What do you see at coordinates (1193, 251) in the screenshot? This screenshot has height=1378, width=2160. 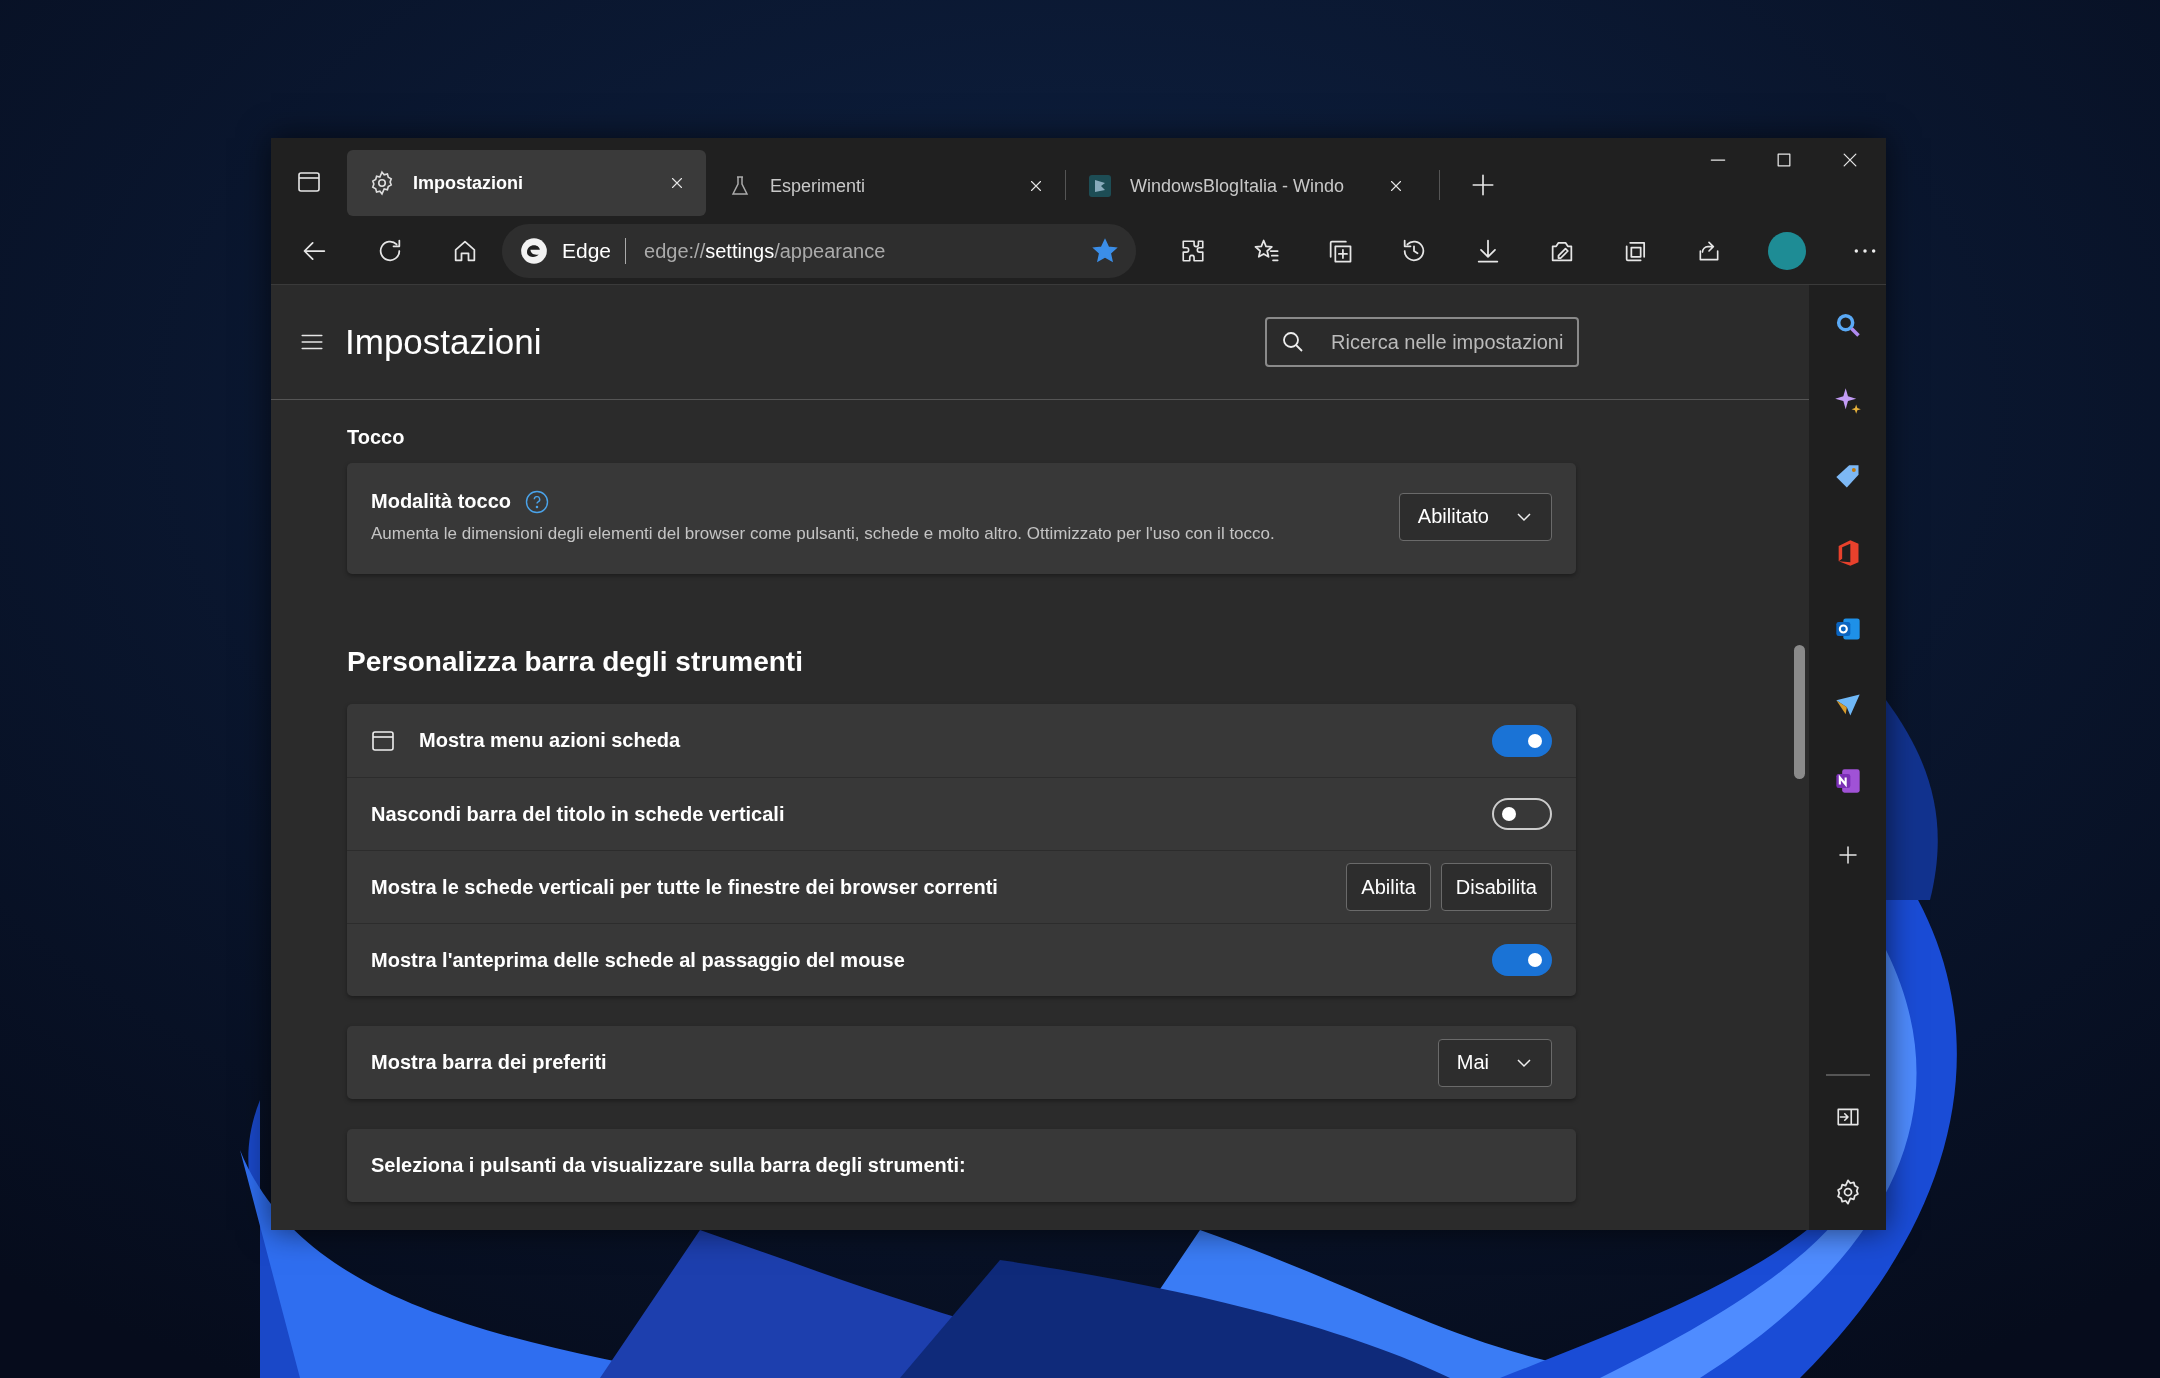 I see `puzzle-icon` at bounding box center [1193, 251].